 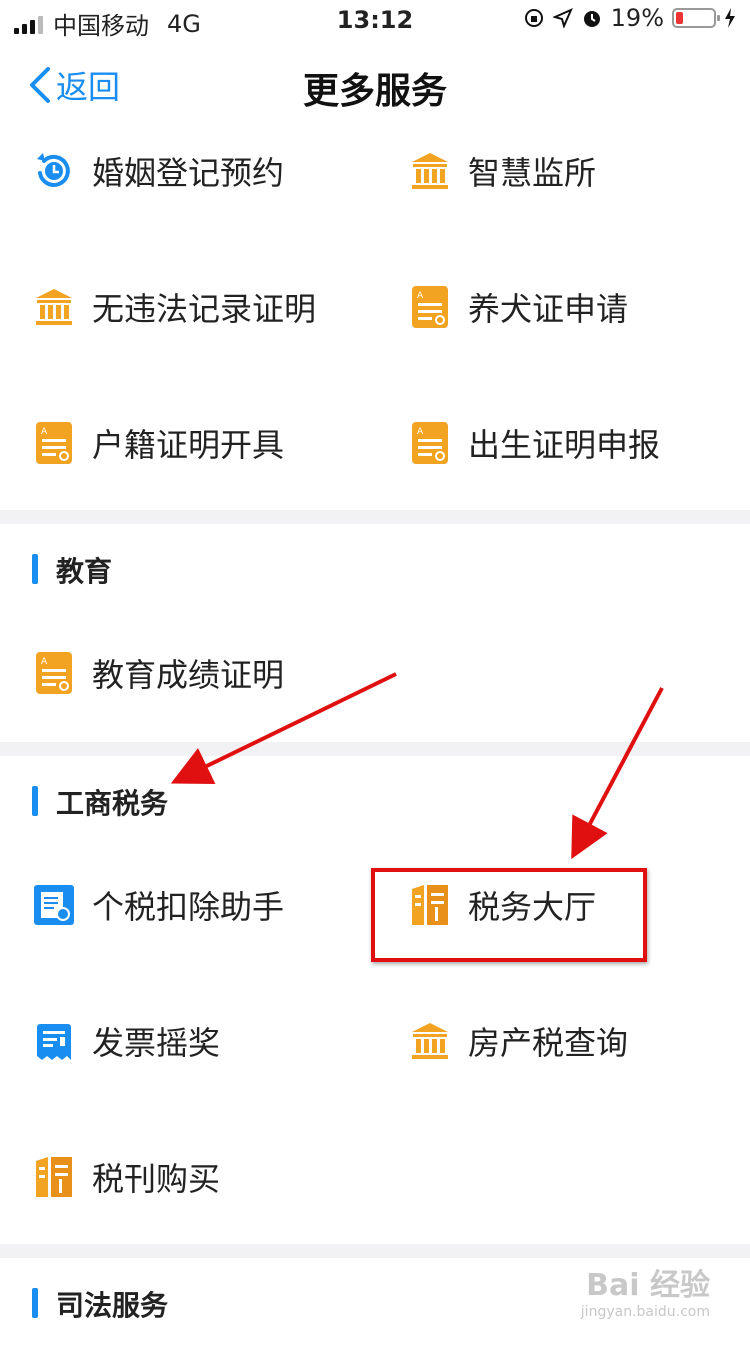 What do you see at coordinates (591, 19) in the screenshot?
I see `alarm-icon` at bounding box center [591, 19].